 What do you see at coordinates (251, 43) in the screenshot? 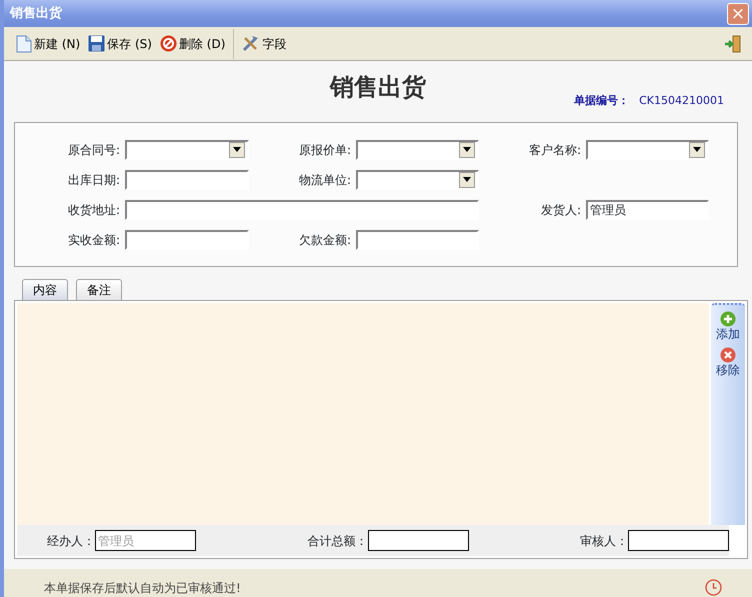
I see `tools-icon` at bounding box center [251, 43].